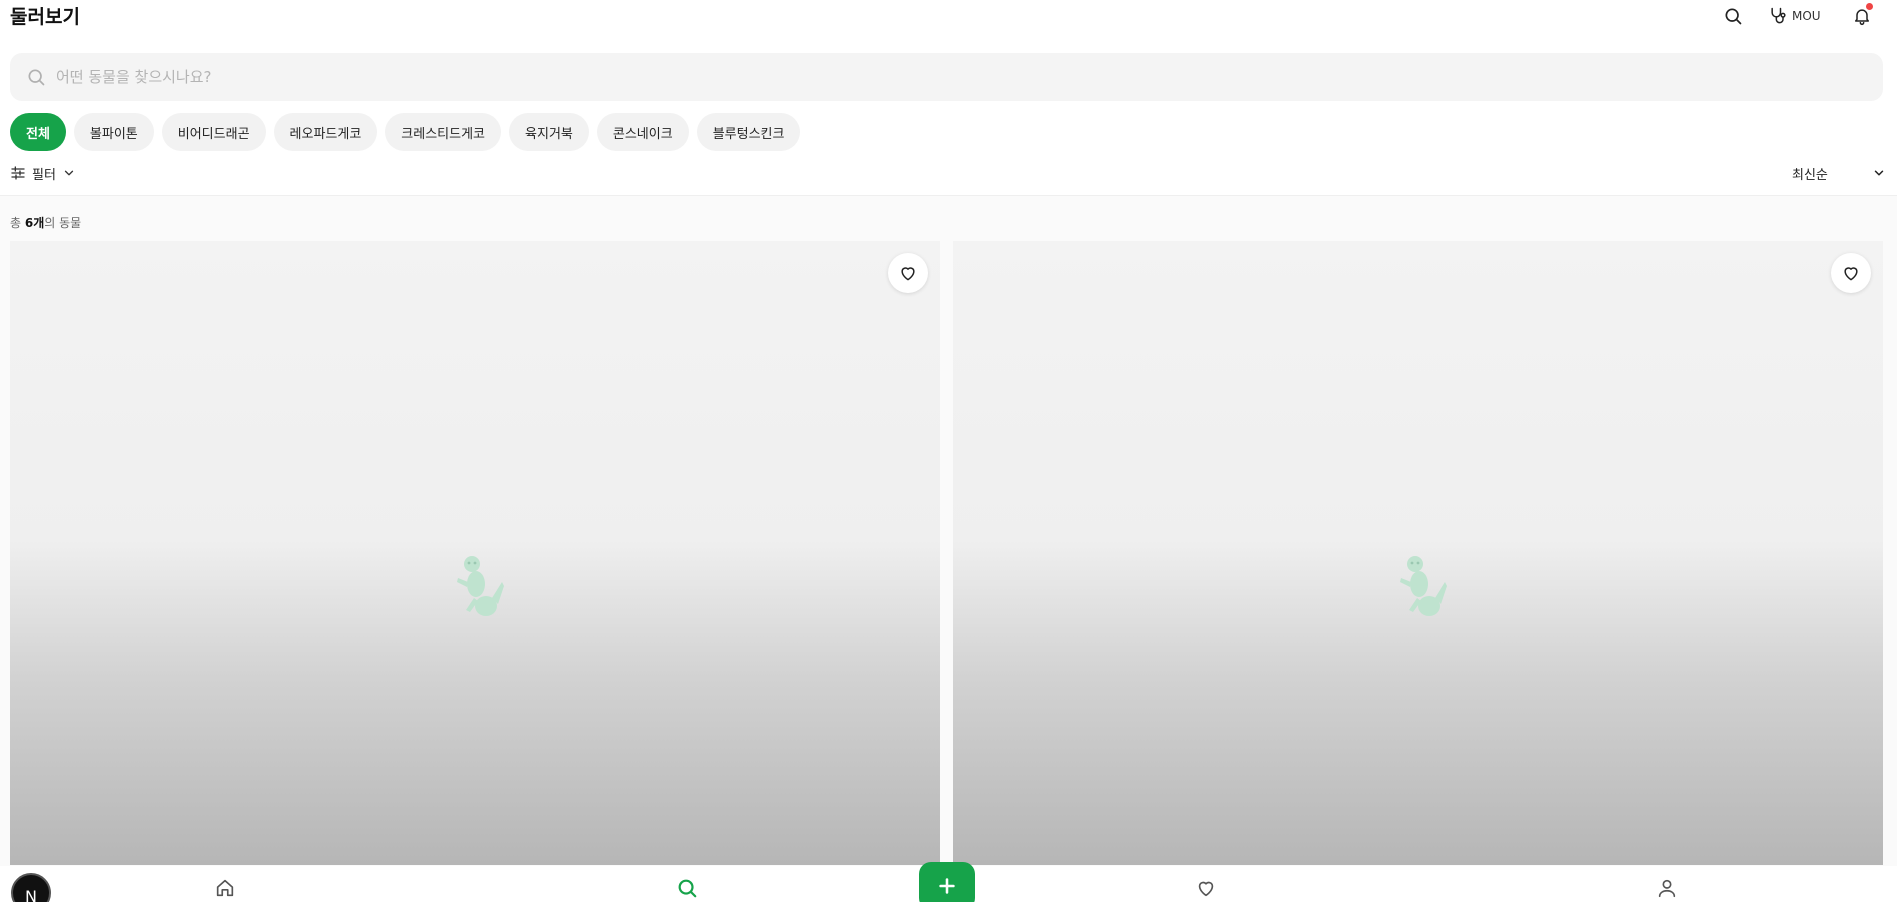 This screenshot has height=902, width=1897. I want to click on chip-bearded-dragon: 비어디드래곤, so click(213, 132).